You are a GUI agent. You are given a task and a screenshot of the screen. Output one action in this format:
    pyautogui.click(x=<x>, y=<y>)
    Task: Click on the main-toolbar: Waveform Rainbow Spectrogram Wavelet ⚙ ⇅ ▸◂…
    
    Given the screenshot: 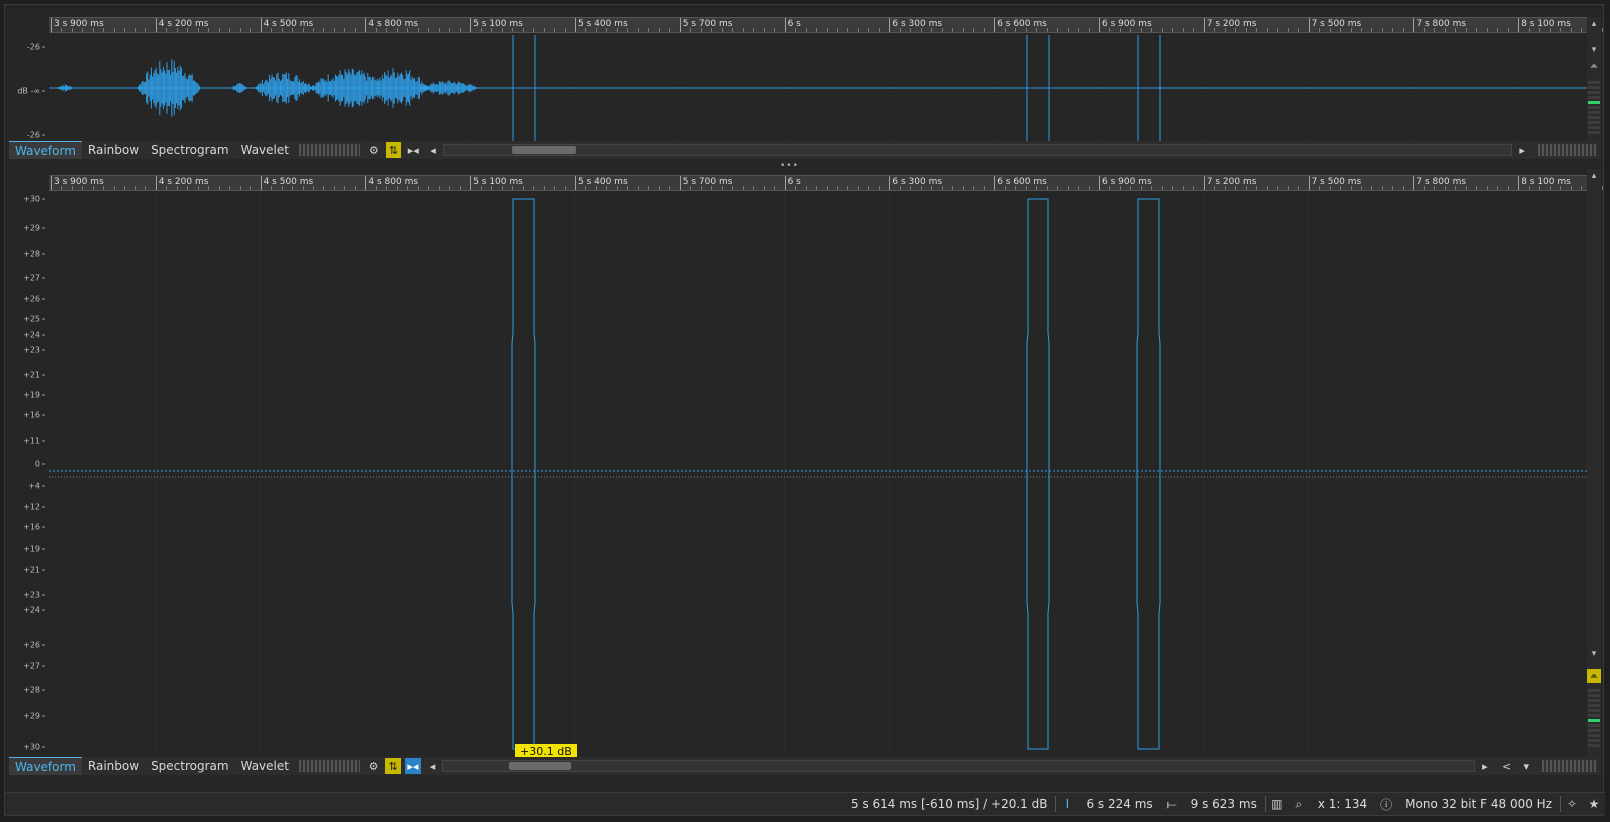 What is the action you would take?
    pyautogui.click(x=805, y=766)
    